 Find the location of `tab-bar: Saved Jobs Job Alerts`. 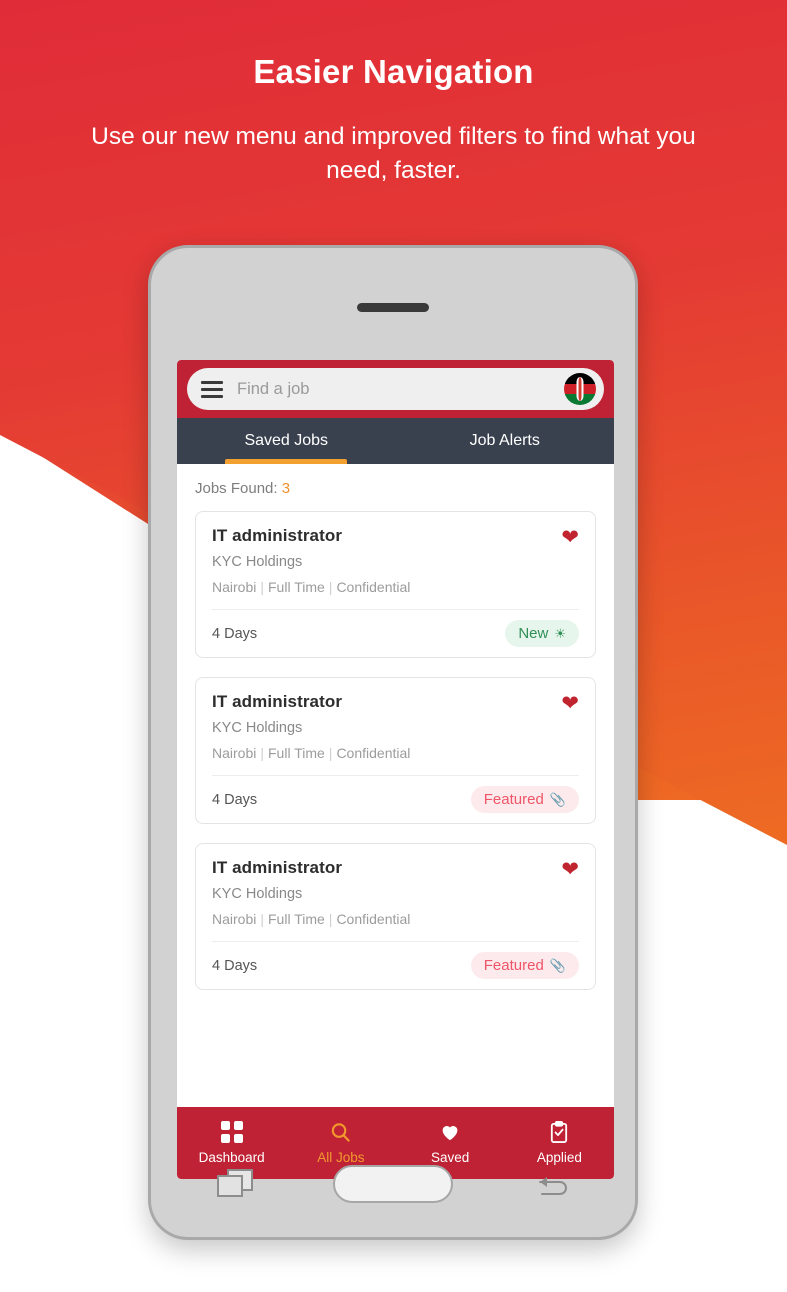

tab-bar: Saved Jobs Job Alerts is located at coordinates (395, 441).